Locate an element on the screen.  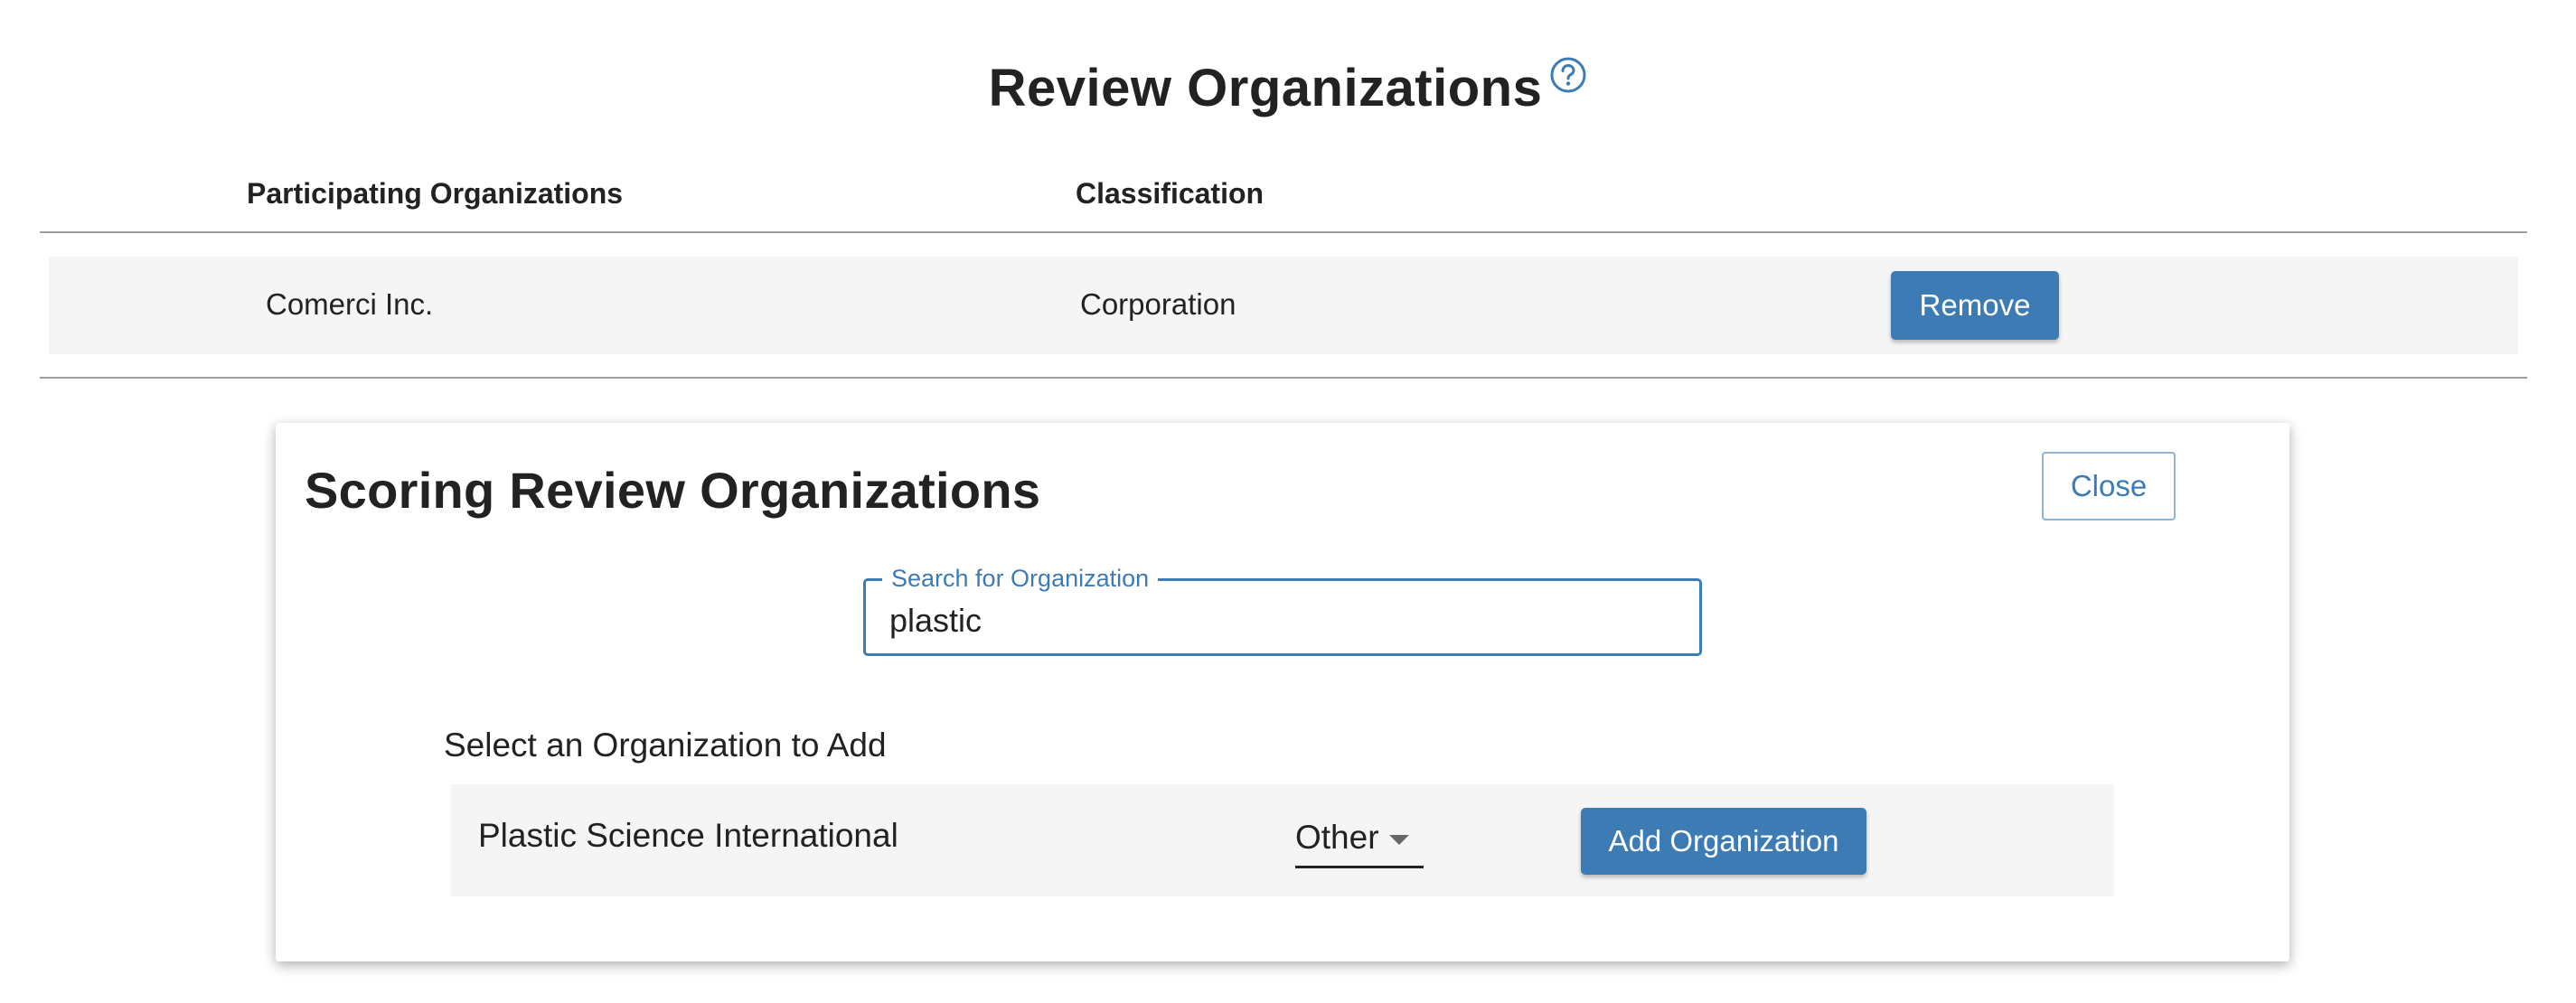
search-field: Search for Organization is located at coordinates (1283, 609).